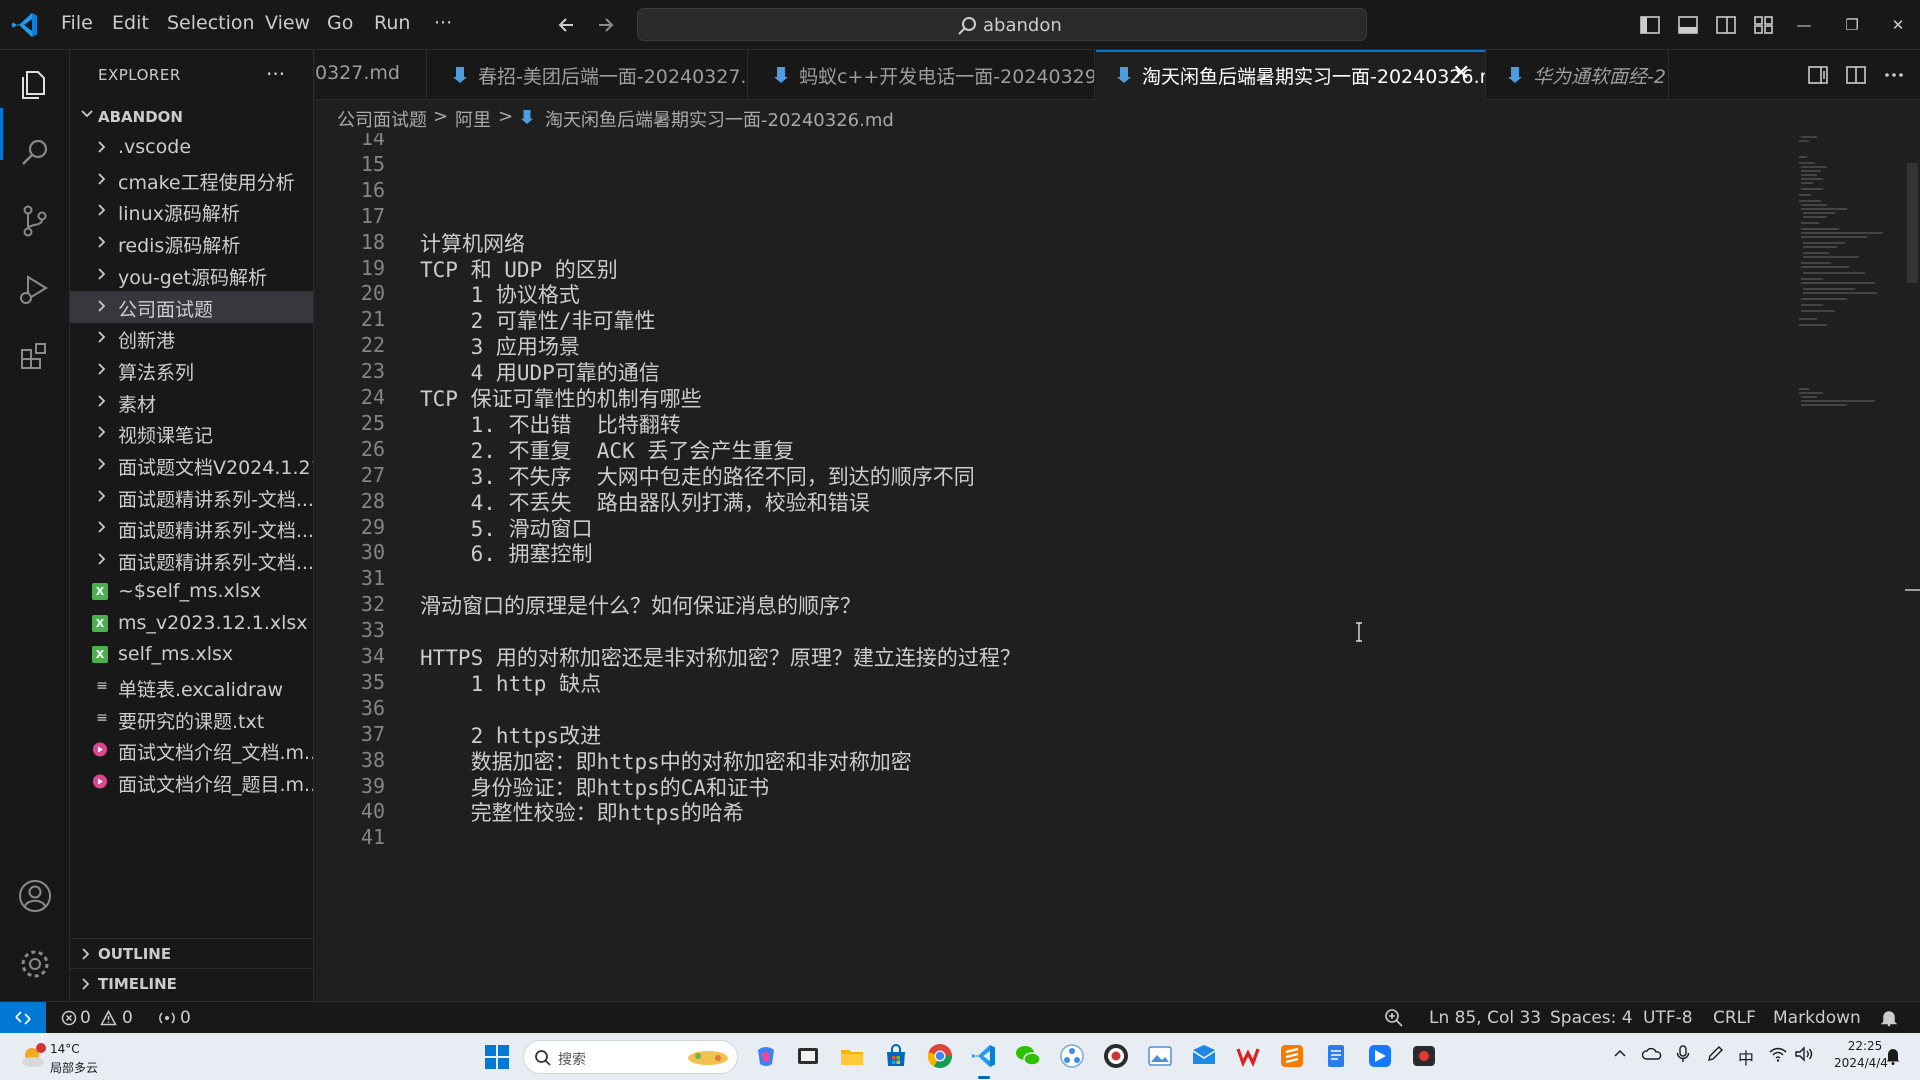  What do you see at coordinates (1715, 1054) in the screenshot?
I see `pen-icon` at bounding box center [1715, 1054].